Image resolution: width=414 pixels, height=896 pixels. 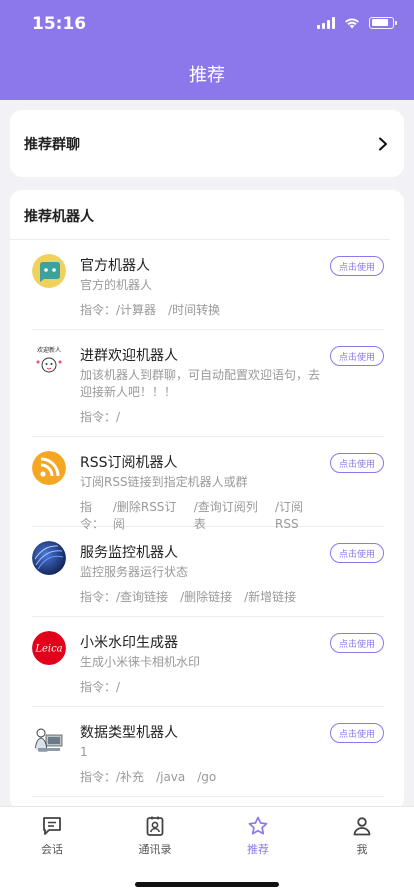 What do you see at coordinates (52, 836) in the screenshot?
I see `tab-chat: 会话` at bounding box center [52, 836].